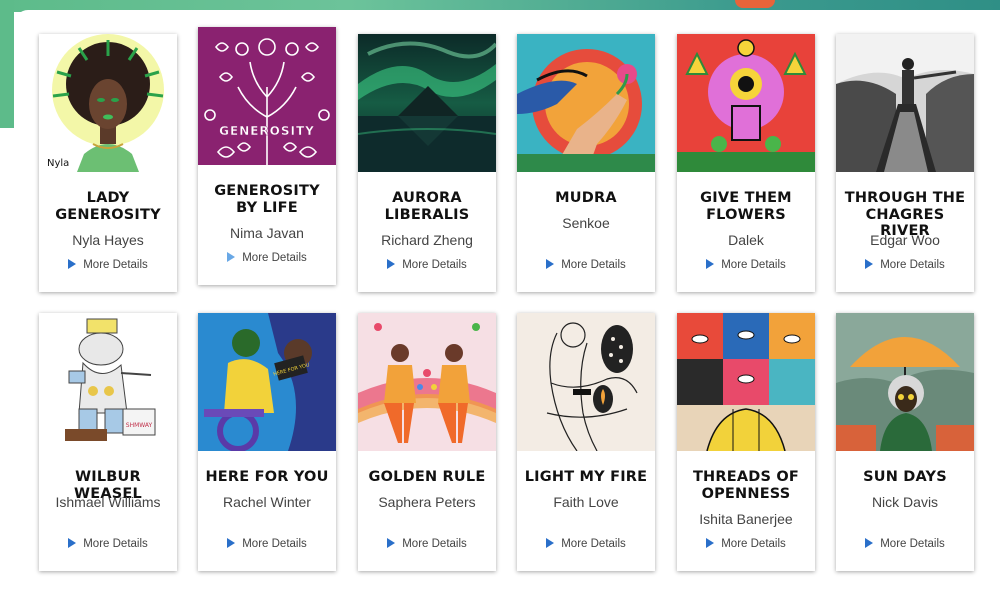 This screenshot has width=1000, height=596. What do you see at coordinates (746, 382) in the screenshot?
I see `artwork-image-threads-of-openness` at bounding box center [746, 382].